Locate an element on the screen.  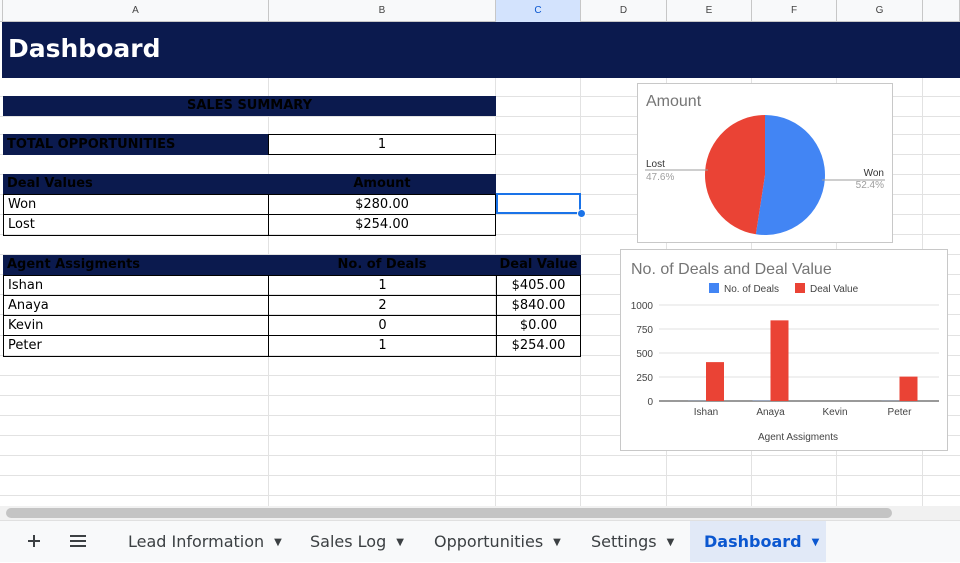
agent-deals: 0 is located at coordinates (382, 325).